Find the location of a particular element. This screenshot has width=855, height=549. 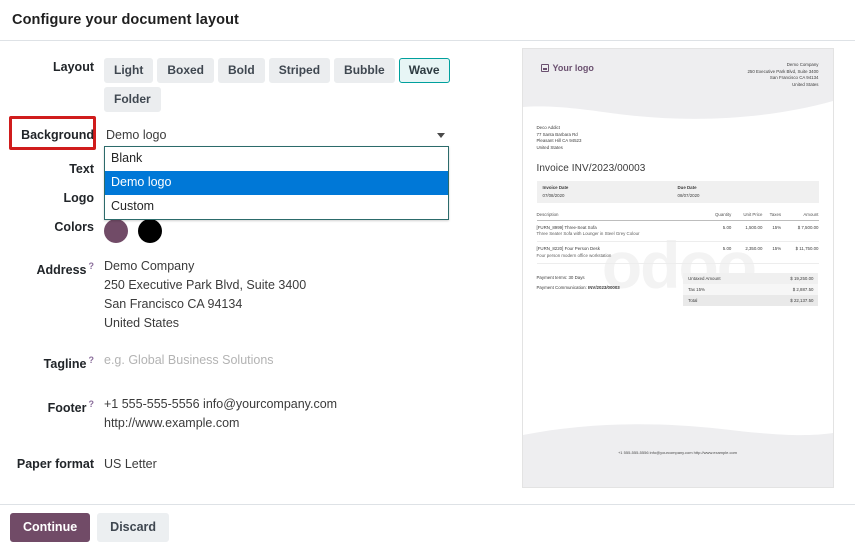

logo-label: Logo is located at coordinates (78, 198).